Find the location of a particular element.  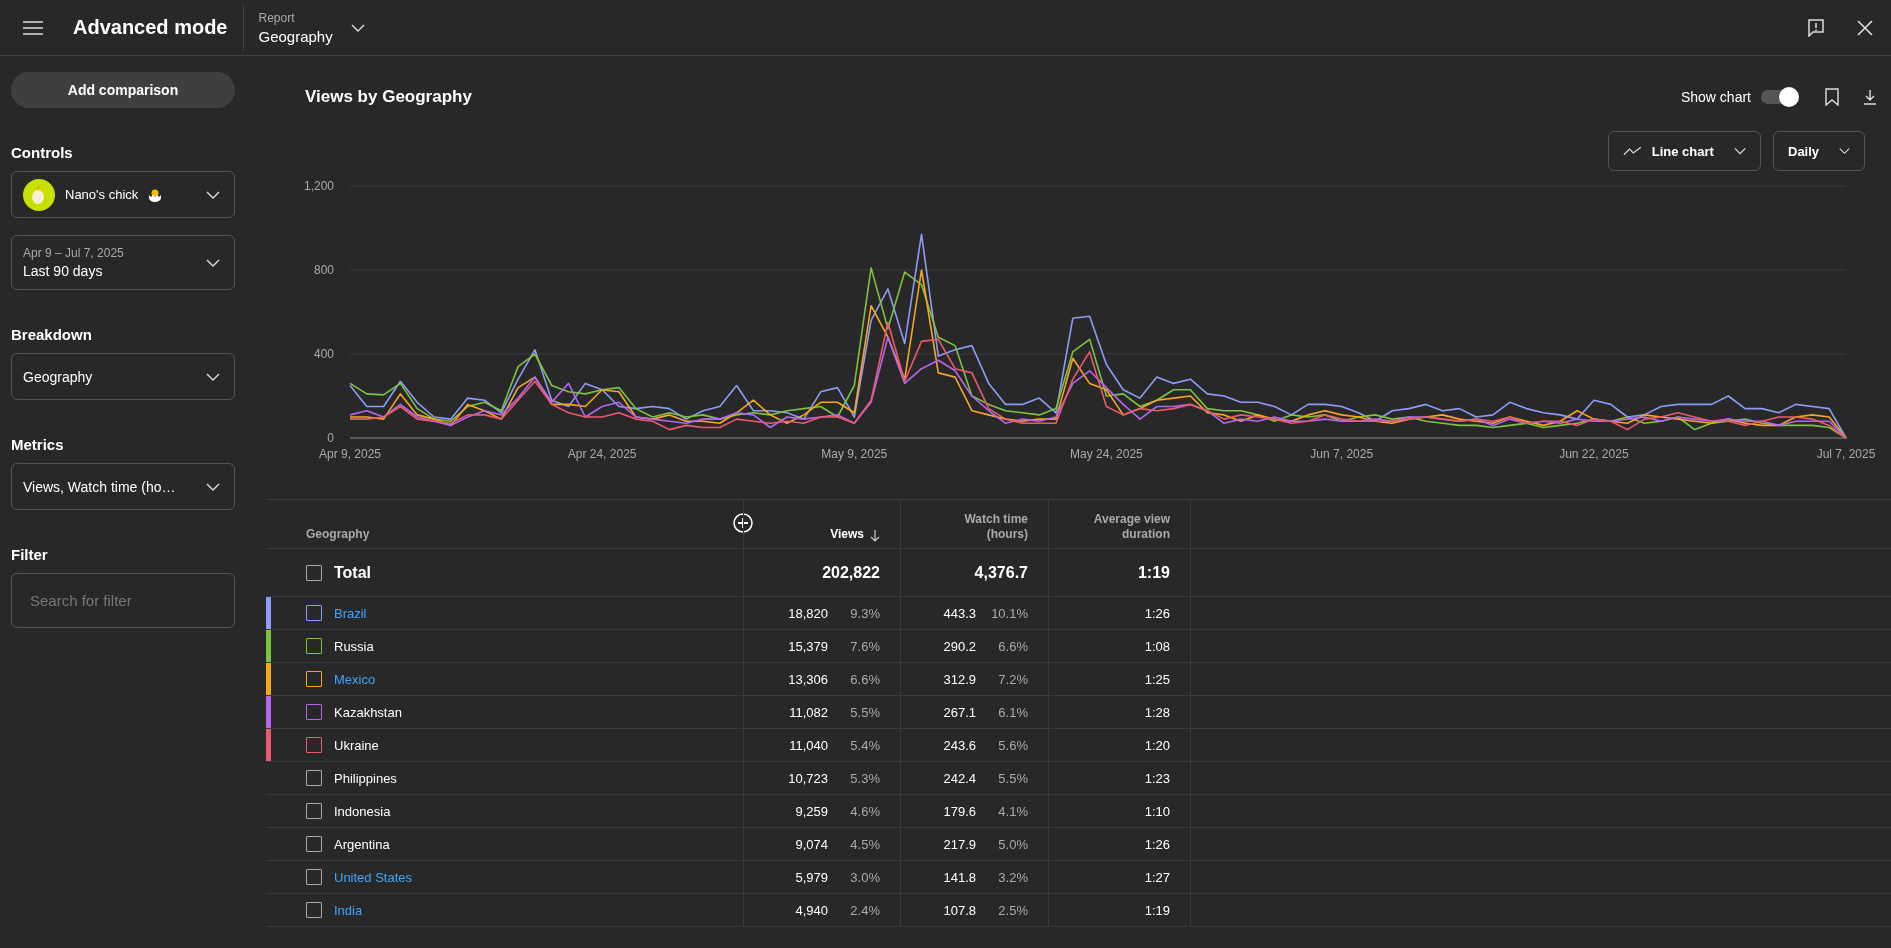

chart-type-dropdown: Line chart is located at coordinates (1684, 151).